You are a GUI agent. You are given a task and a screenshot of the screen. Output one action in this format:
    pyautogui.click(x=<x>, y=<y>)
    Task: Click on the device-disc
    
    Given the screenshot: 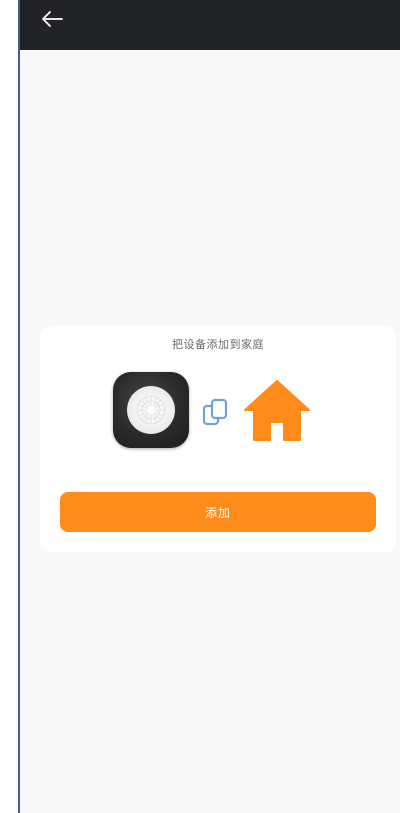 What is the action you would take?
    pyautogui.click(x=151, y=410)
    